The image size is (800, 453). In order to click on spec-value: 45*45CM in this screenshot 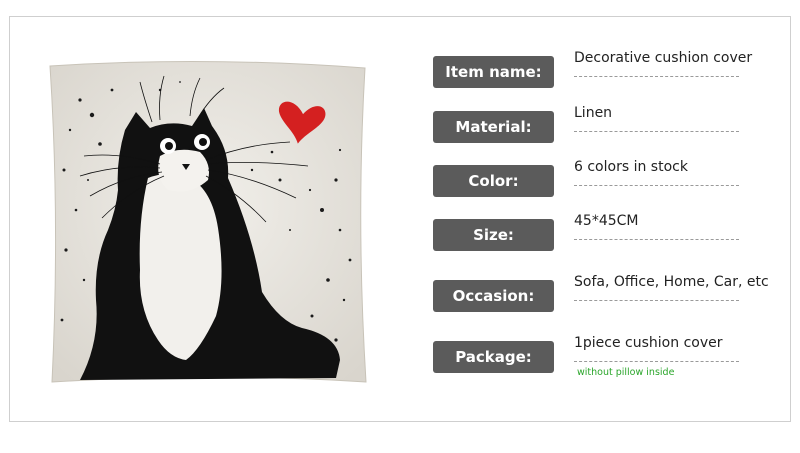, I will do `click(606, 221)`.